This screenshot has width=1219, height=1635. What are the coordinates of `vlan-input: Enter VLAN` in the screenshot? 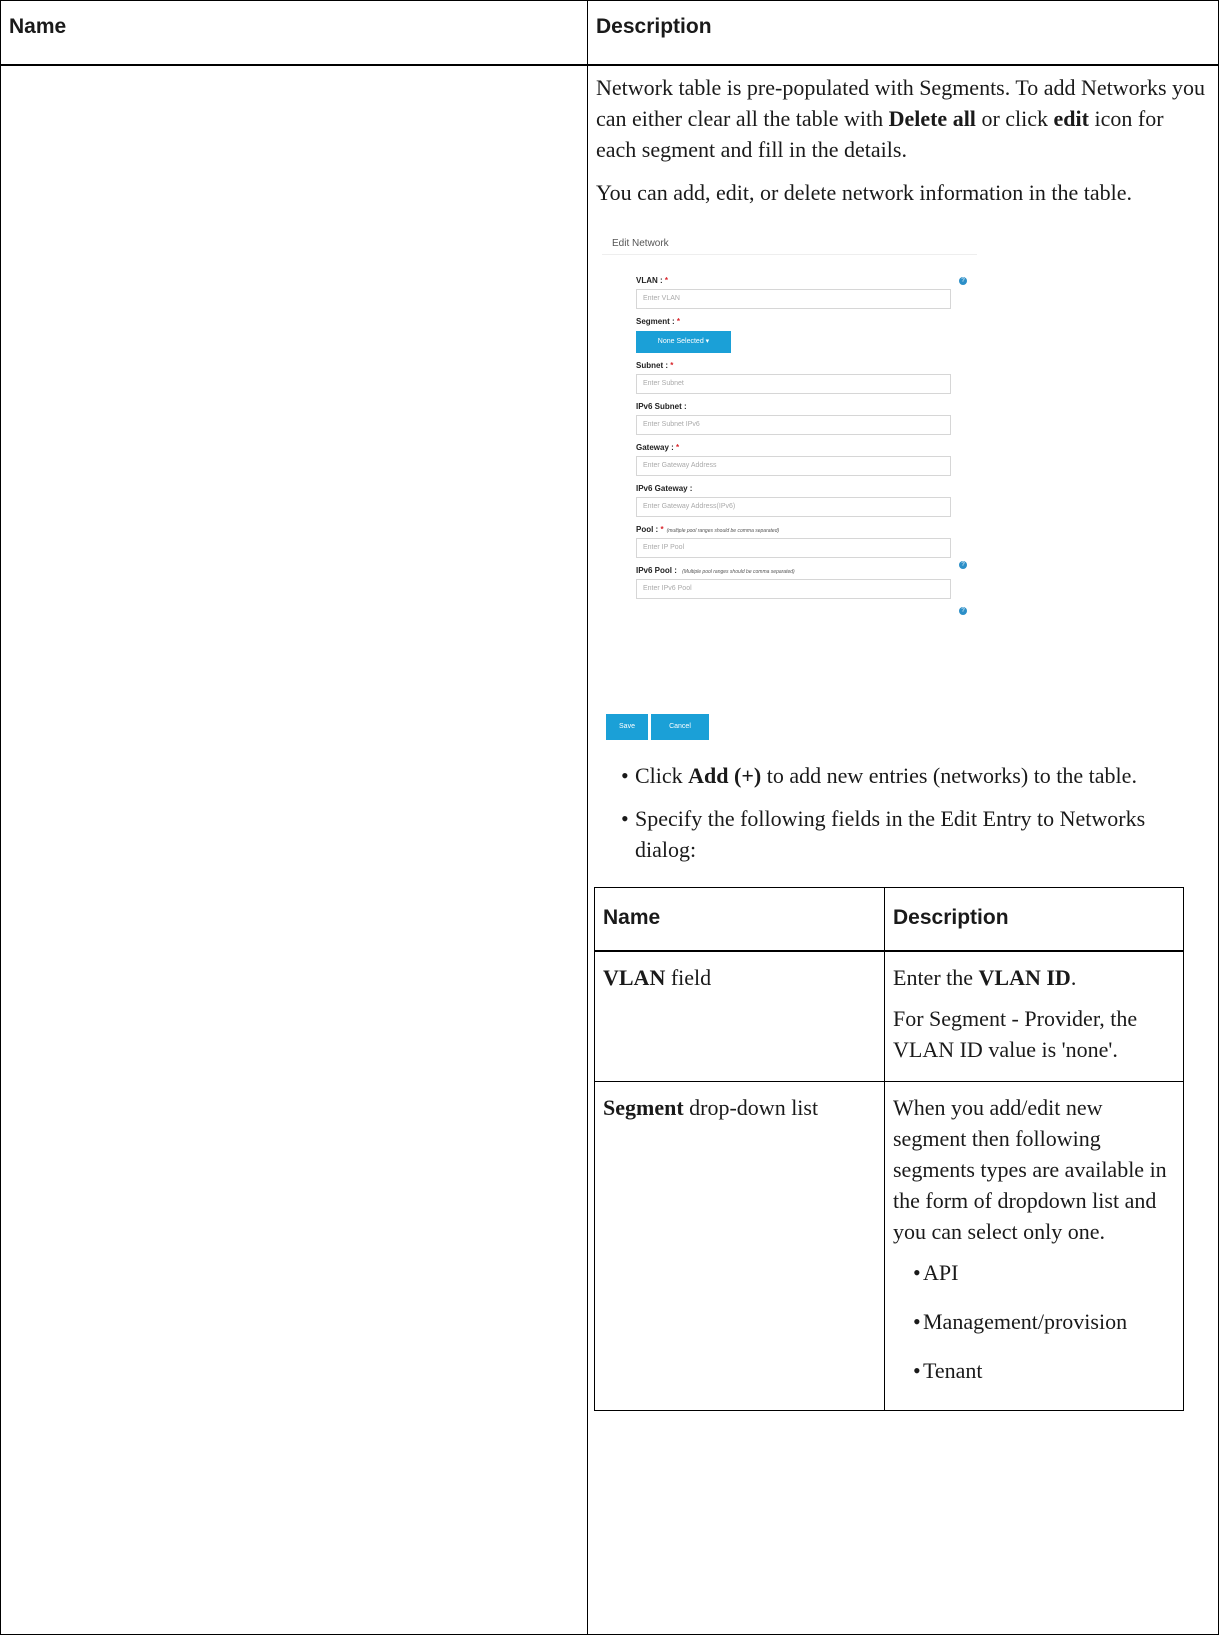 It's located at (793, 298).